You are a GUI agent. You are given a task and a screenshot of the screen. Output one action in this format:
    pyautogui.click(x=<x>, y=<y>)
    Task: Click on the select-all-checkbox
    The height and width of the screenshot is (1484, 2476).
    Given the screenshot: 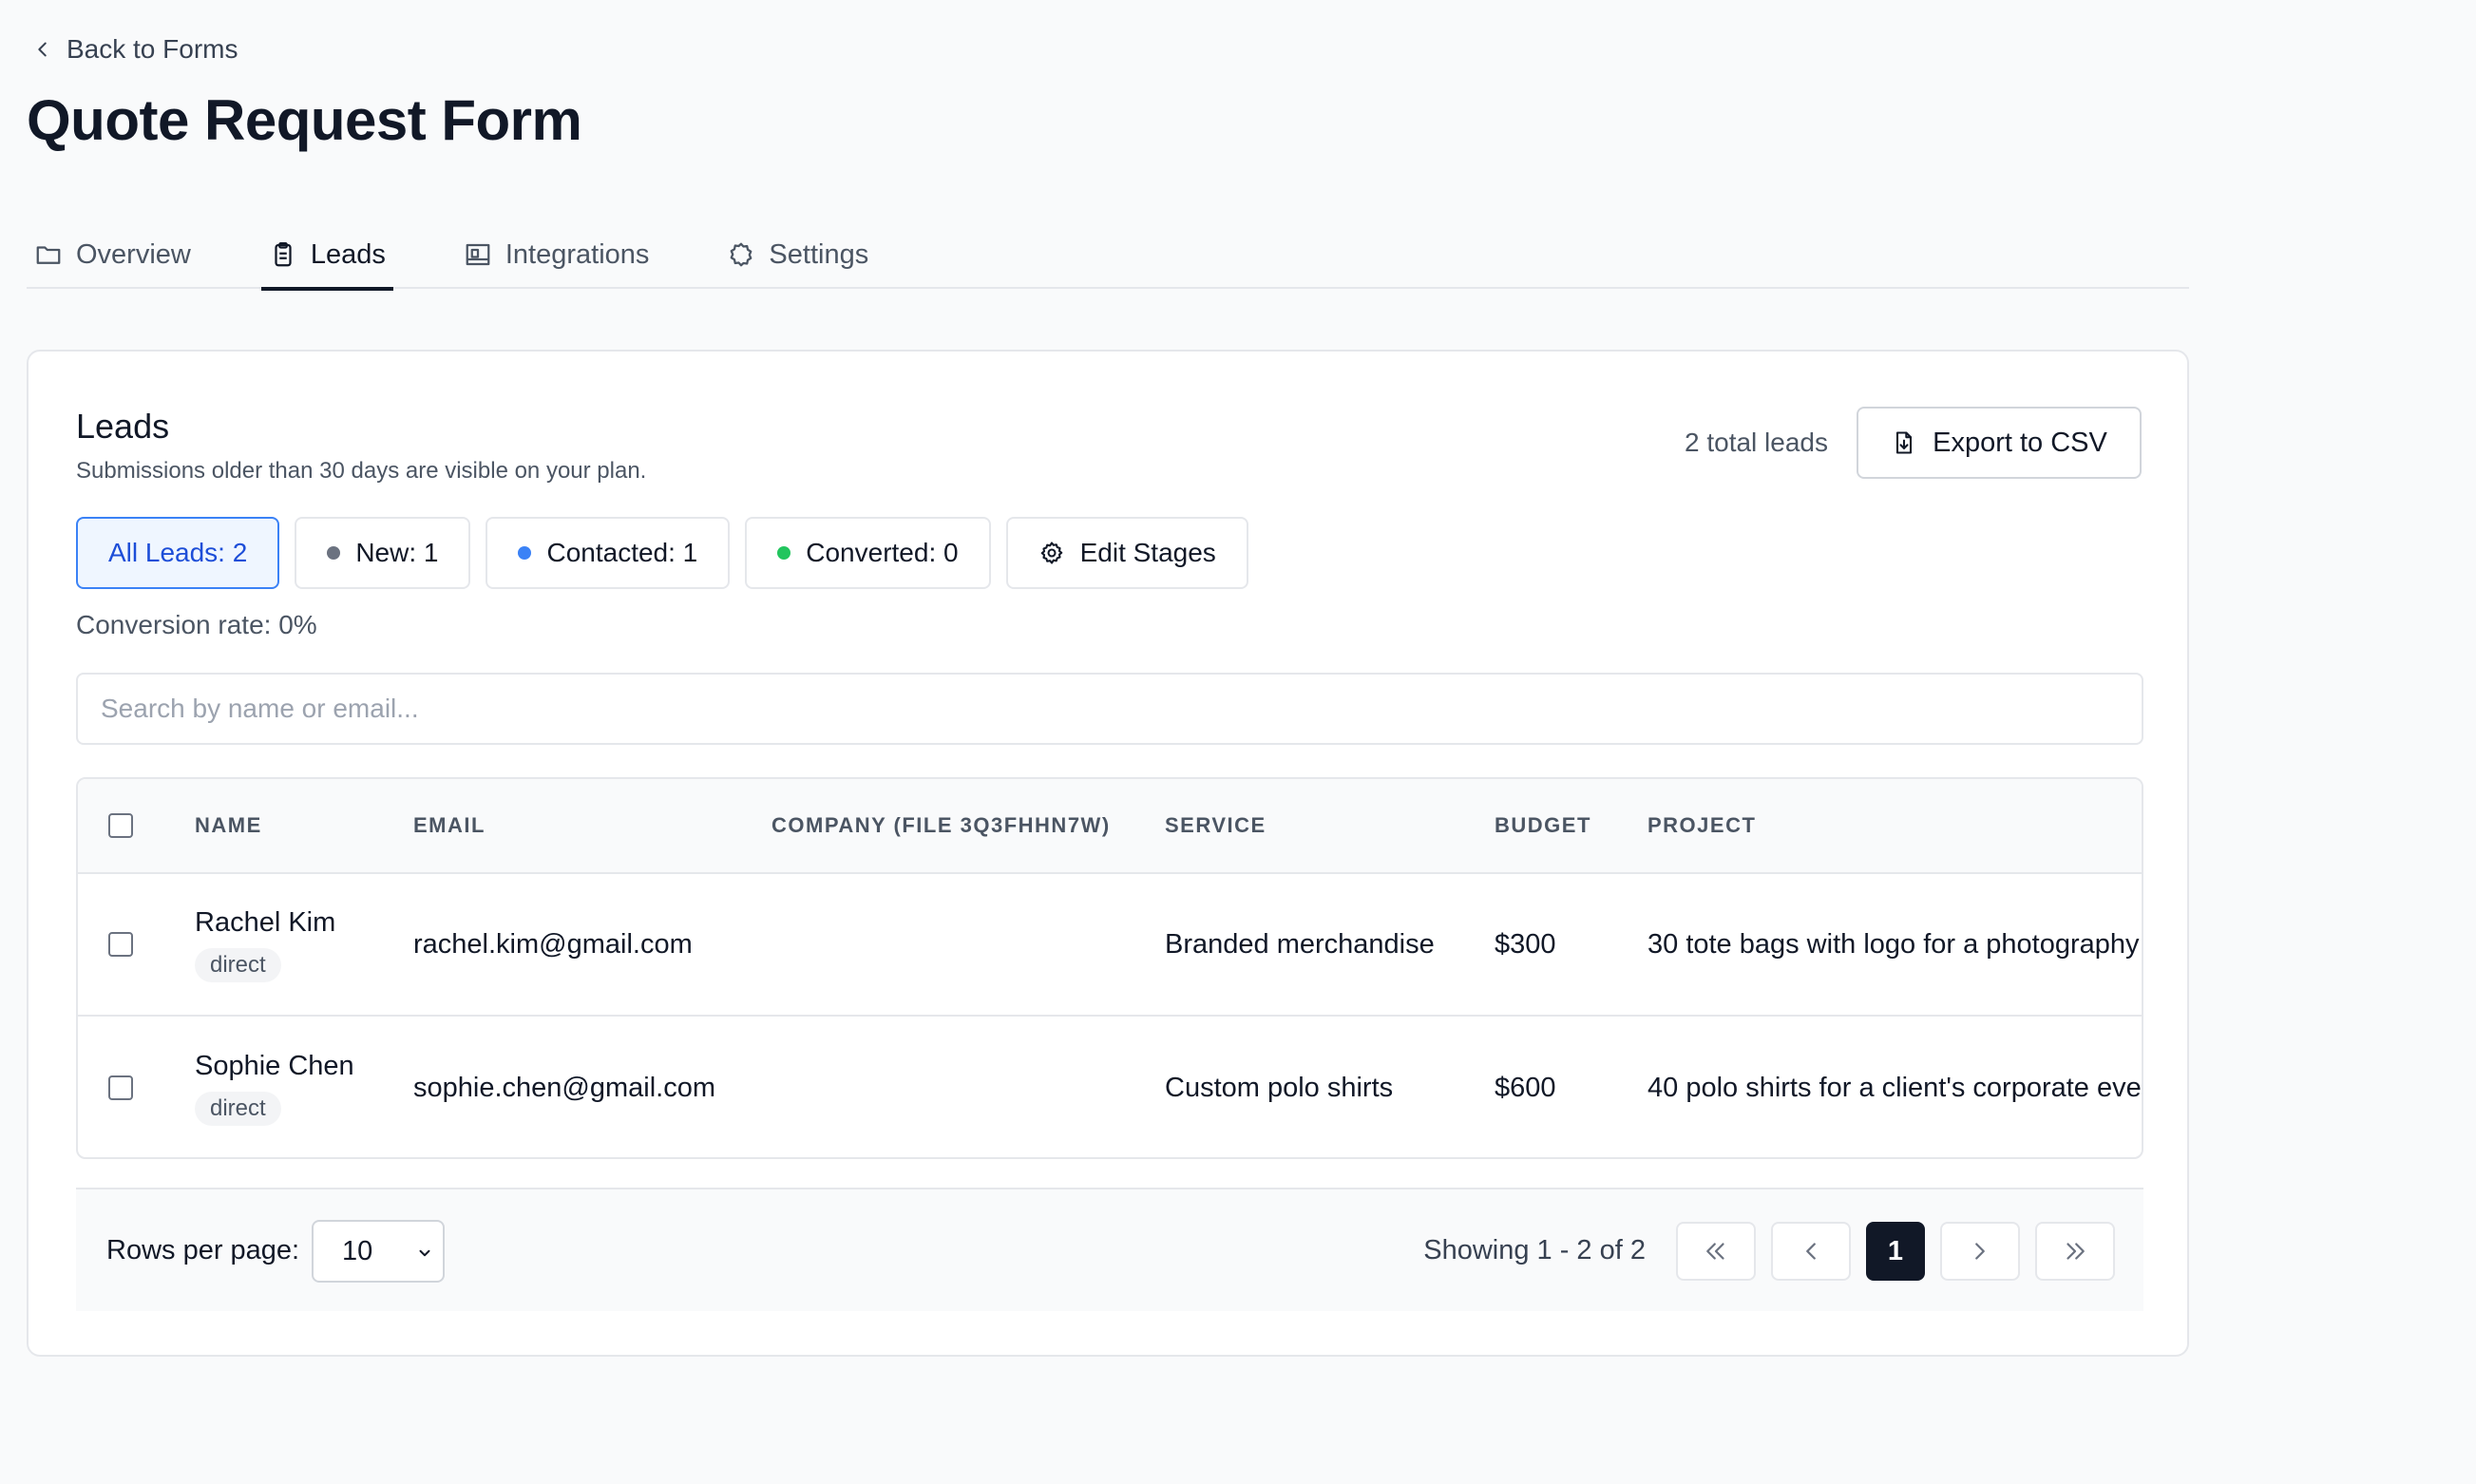 What is the action you would take?
    pyautogui.click(x=121, y=825)
    